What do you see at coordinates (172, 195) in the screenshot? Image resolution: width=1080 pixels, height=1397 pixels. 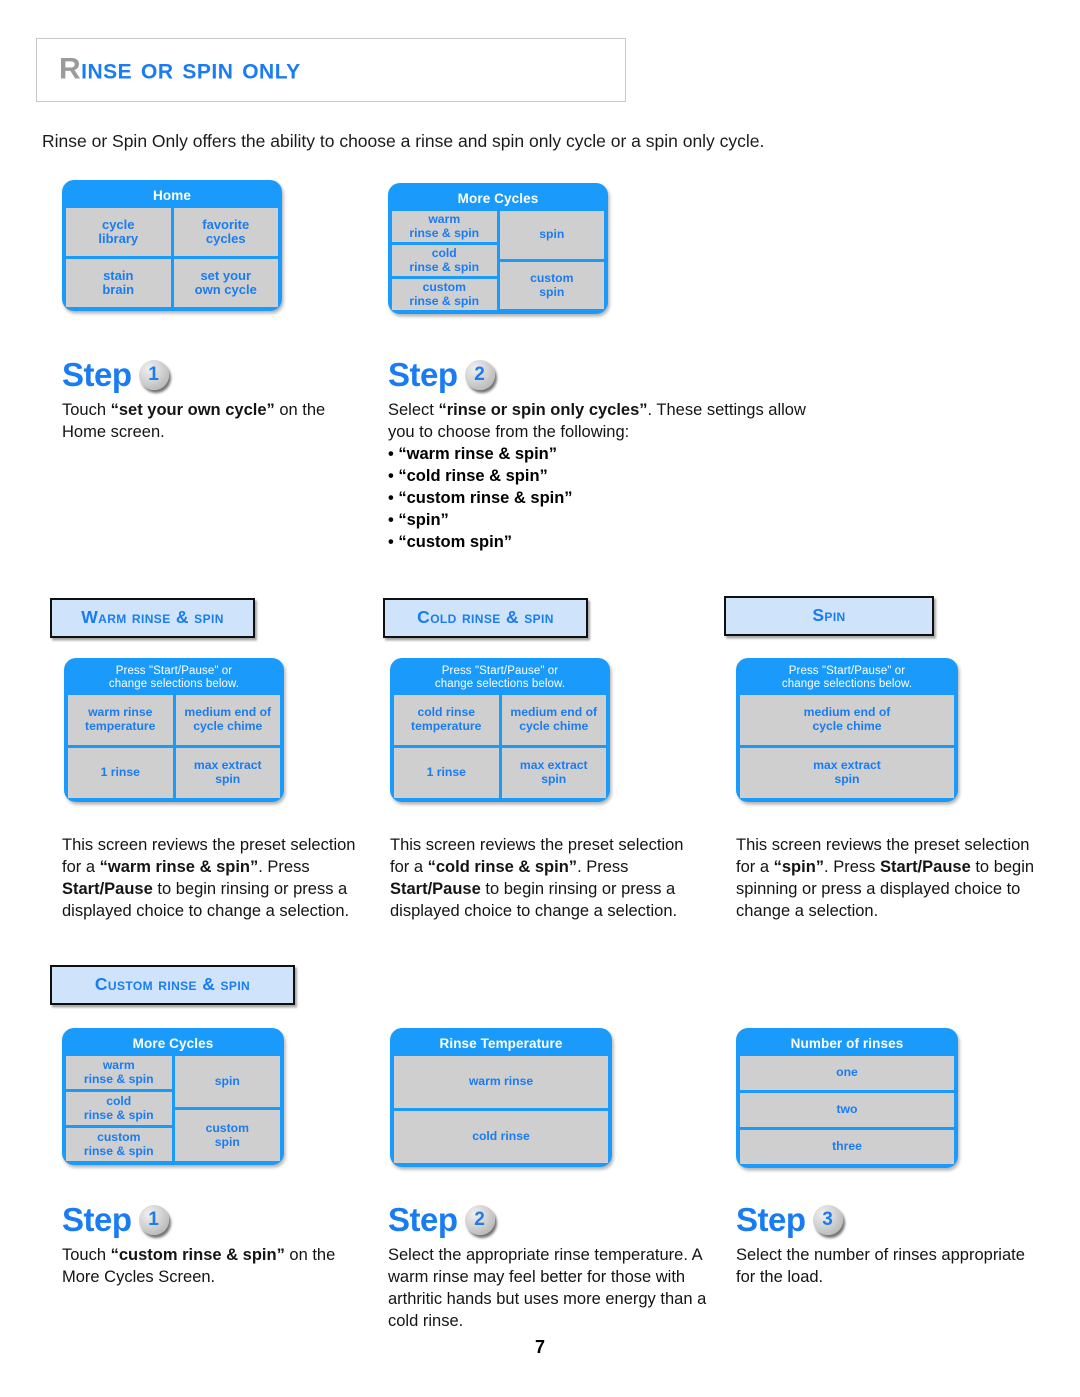 I see `screen-title: Home` at bounding box center [172, 195].